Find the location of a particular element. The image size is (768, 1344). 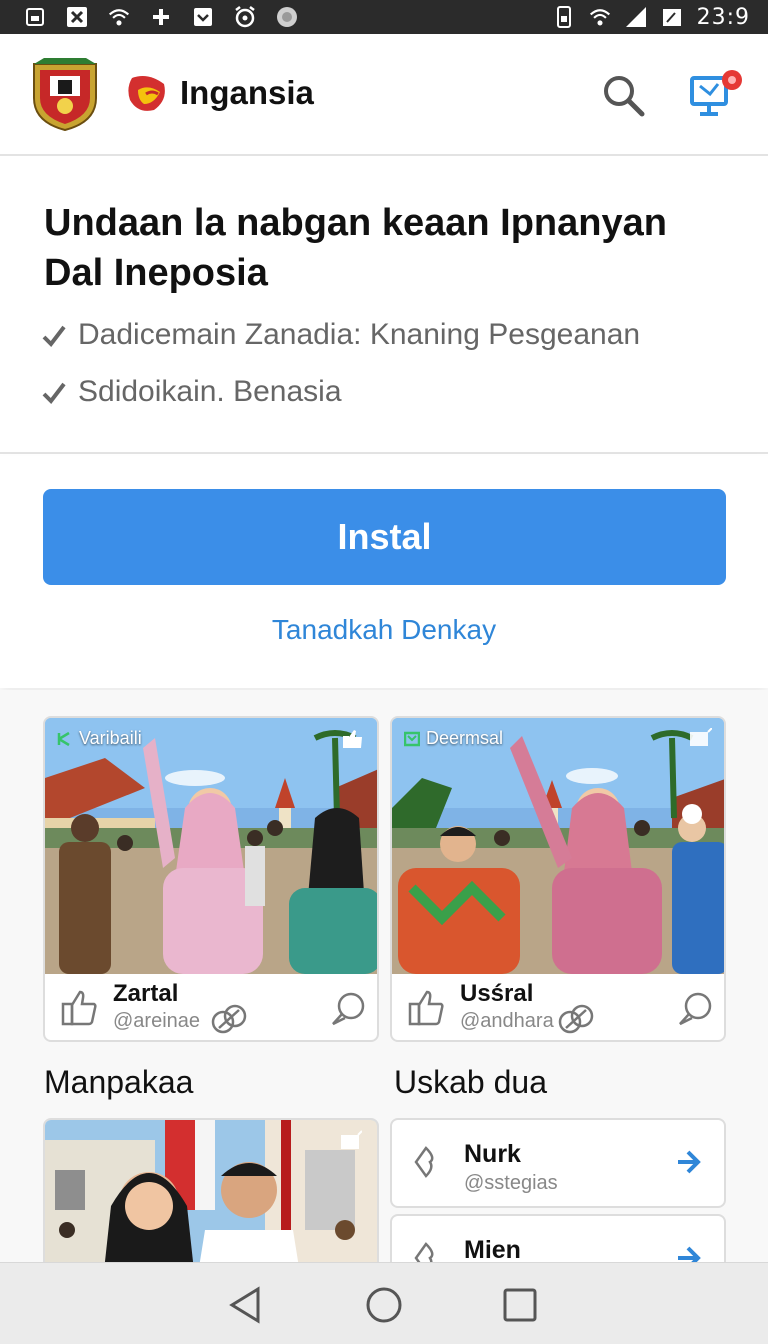

back-icon is located at coordinates (246, 1305).